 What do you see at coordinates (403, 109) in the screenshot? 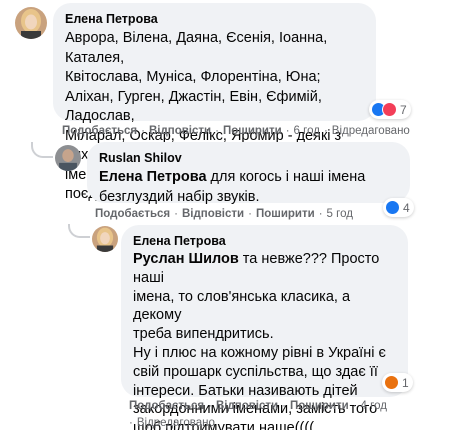
I see `reactions-count: 7` at bounding box center [403, 109].